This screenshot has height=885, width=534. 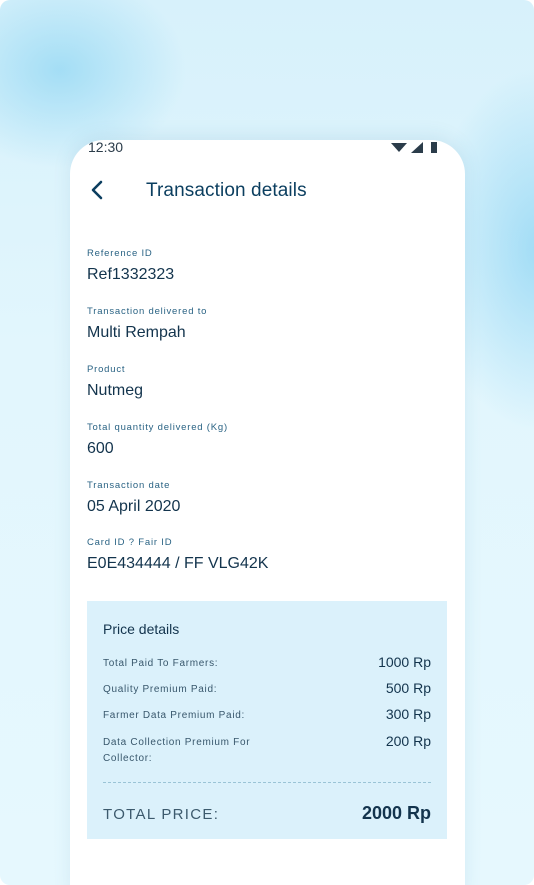 I want to click on field-label: Transaction date, so click(x=129, y=485).